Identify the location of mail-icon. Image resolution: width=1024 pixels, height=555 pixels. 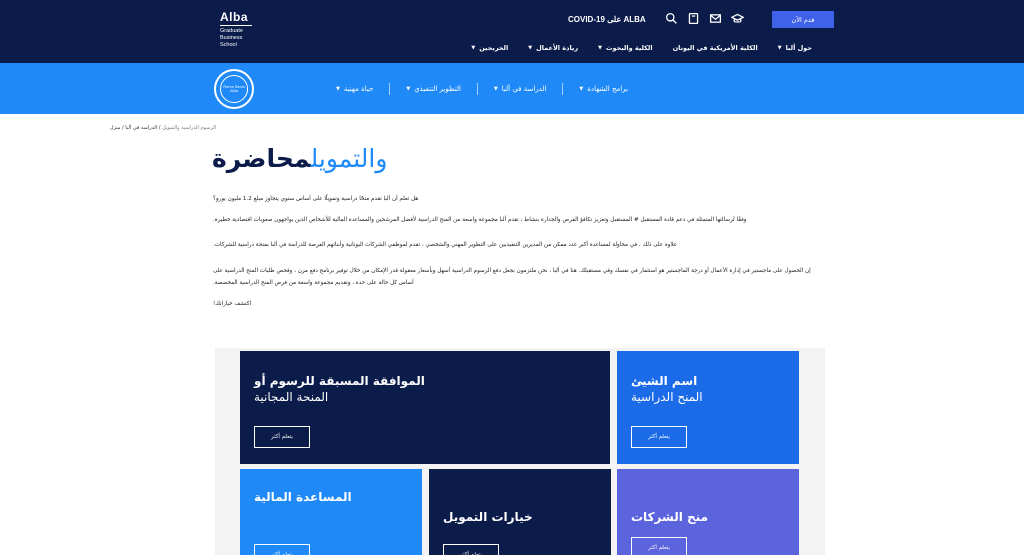
(715, 18).